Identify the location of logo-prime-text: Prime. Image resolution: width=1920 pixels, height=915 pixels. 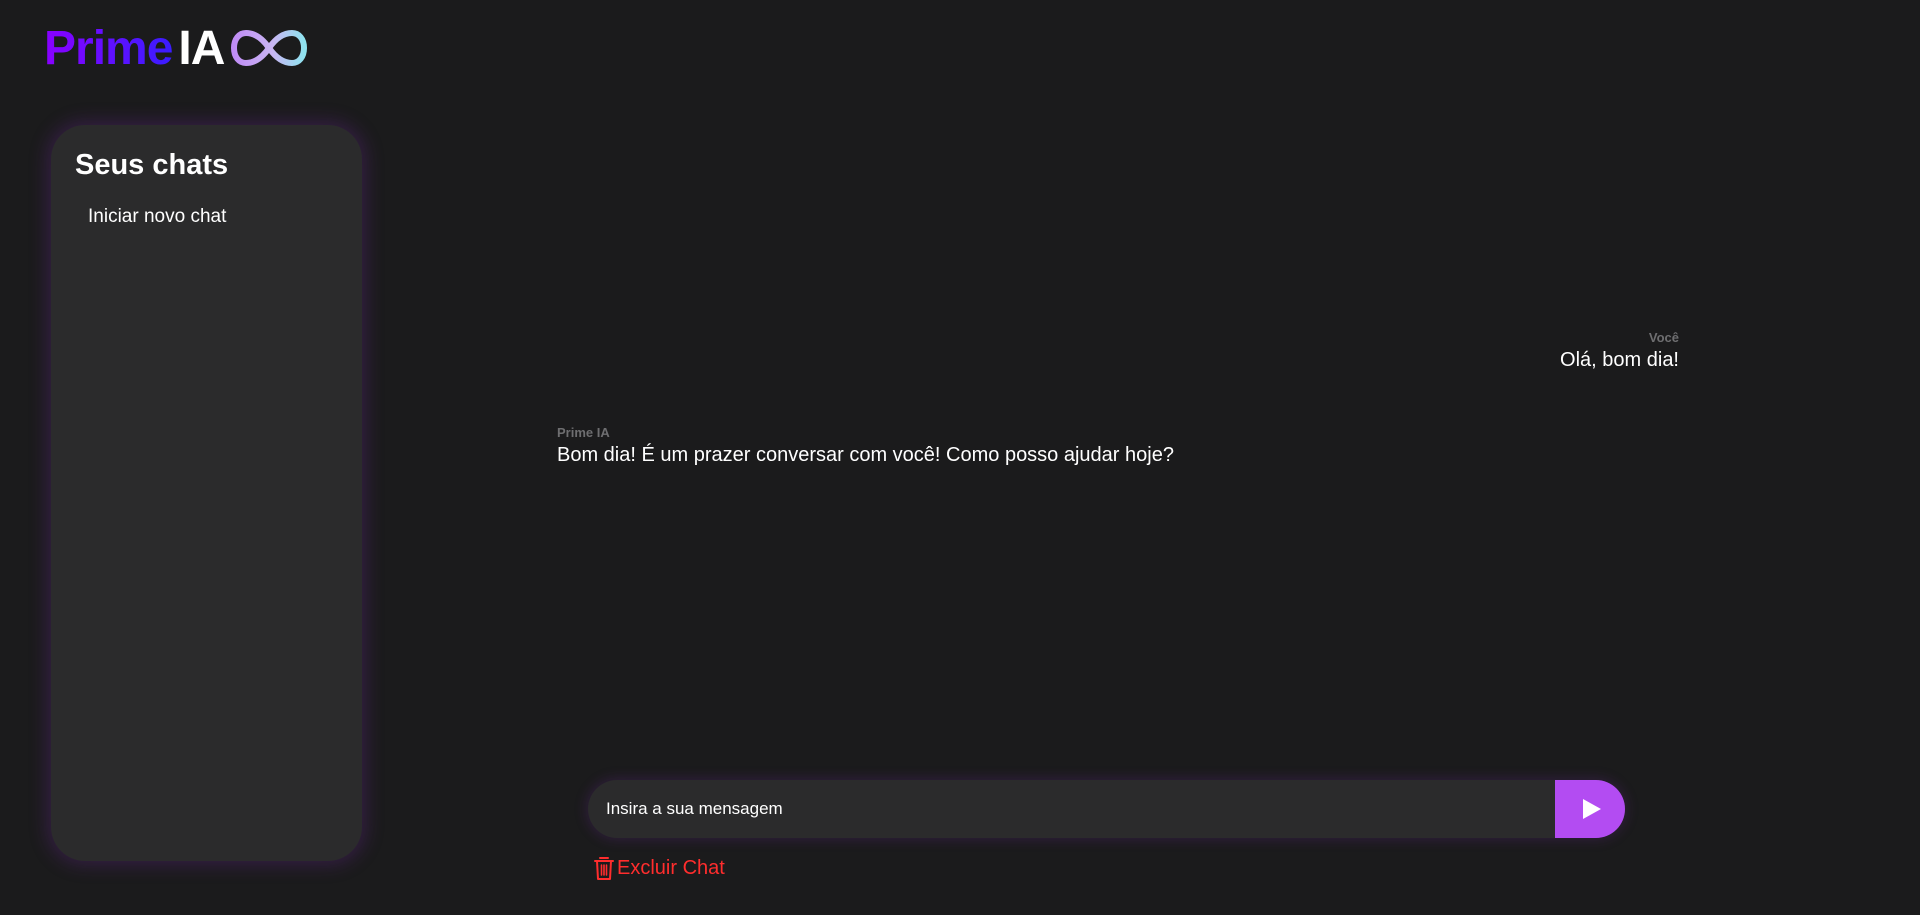
(108, 48).